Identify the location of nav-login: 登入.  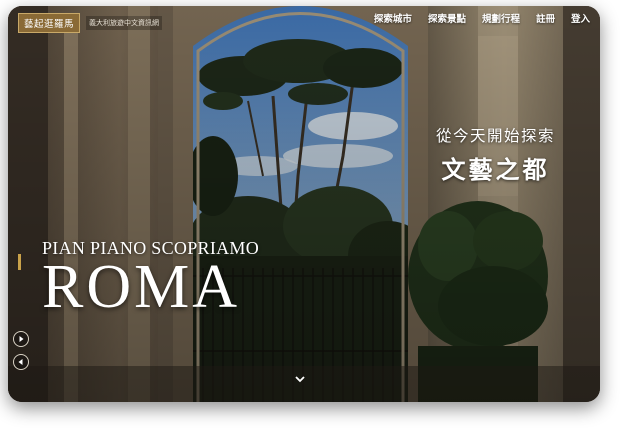
(580, 18).